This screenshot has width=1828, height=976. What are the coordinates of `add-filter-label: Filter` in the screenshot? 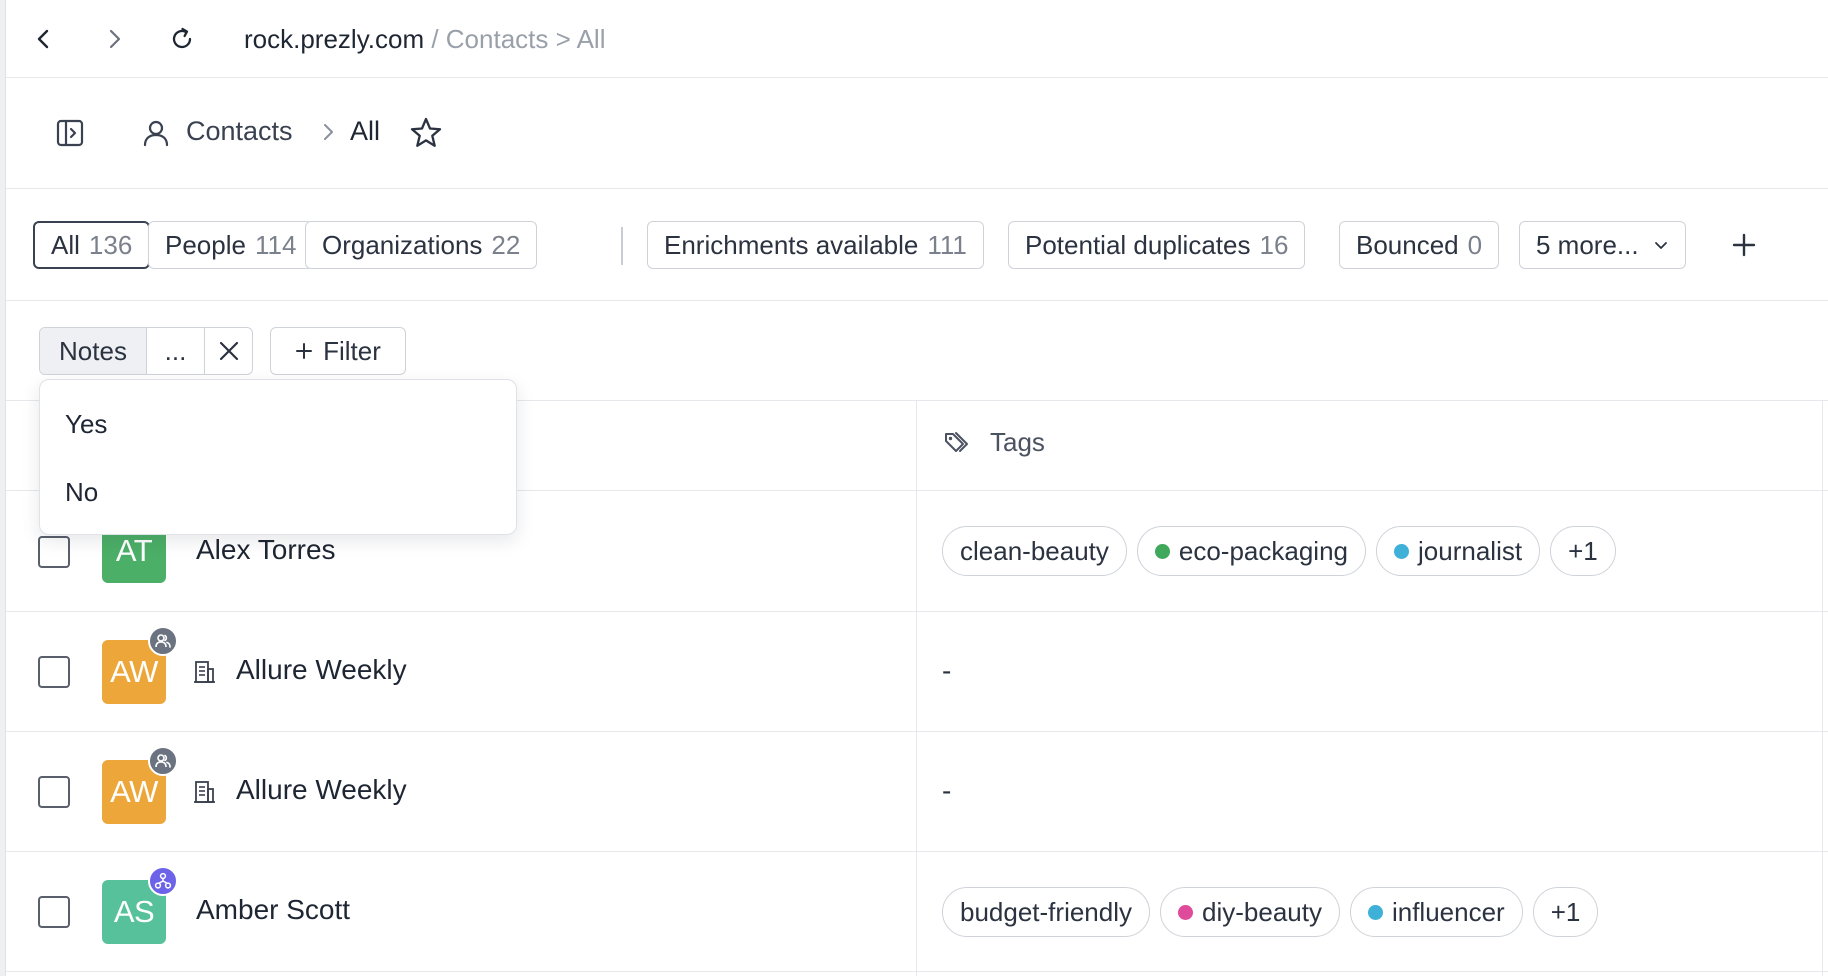 It's located at (352, 350).